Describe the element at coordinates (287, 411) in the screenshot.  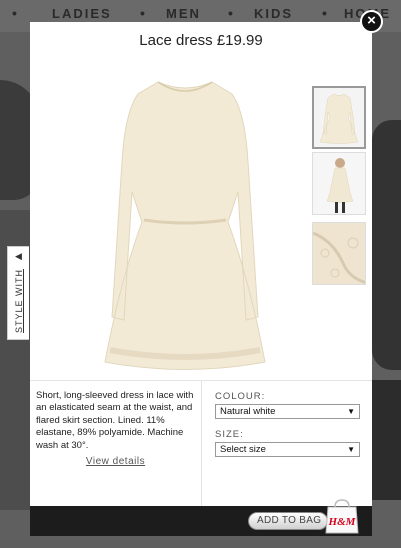
I see `colour-select: Natural white ▼` at that location.